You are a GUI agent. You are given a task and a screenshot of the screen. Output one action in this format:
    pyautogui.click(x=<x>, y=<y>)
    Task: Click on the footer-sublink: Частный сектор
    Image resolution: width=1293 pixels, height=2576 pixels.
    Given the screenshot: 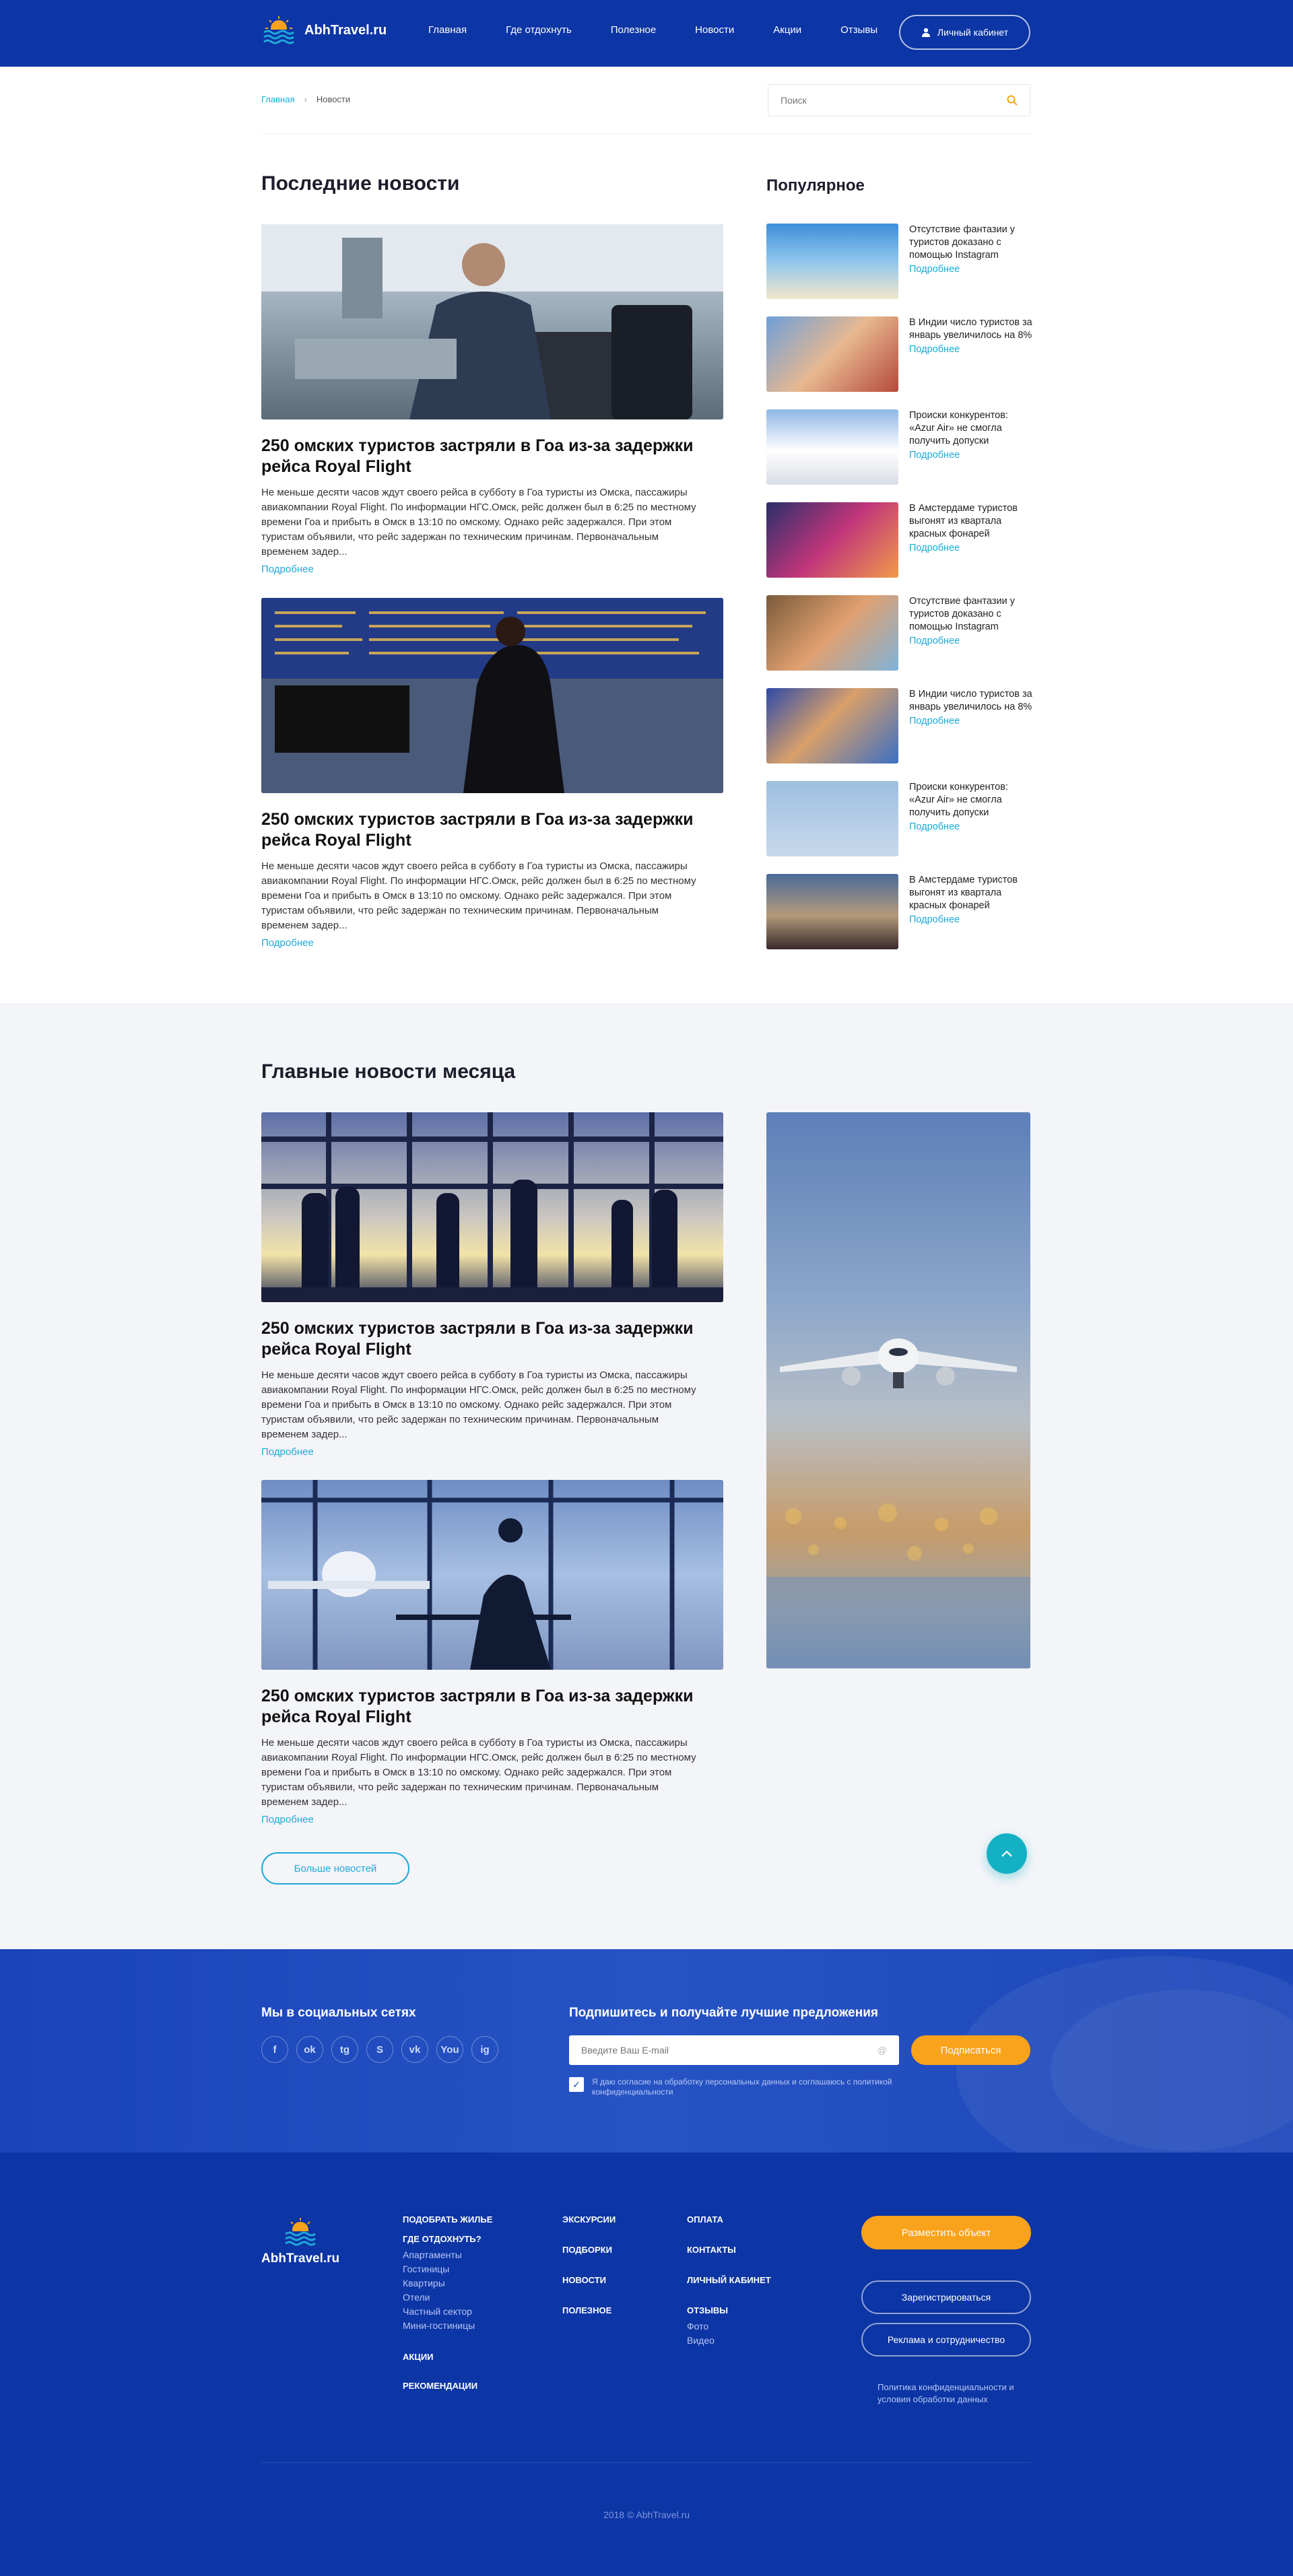 What is the action you would take?
    pyautogui.click(x=447, y=2312)
    